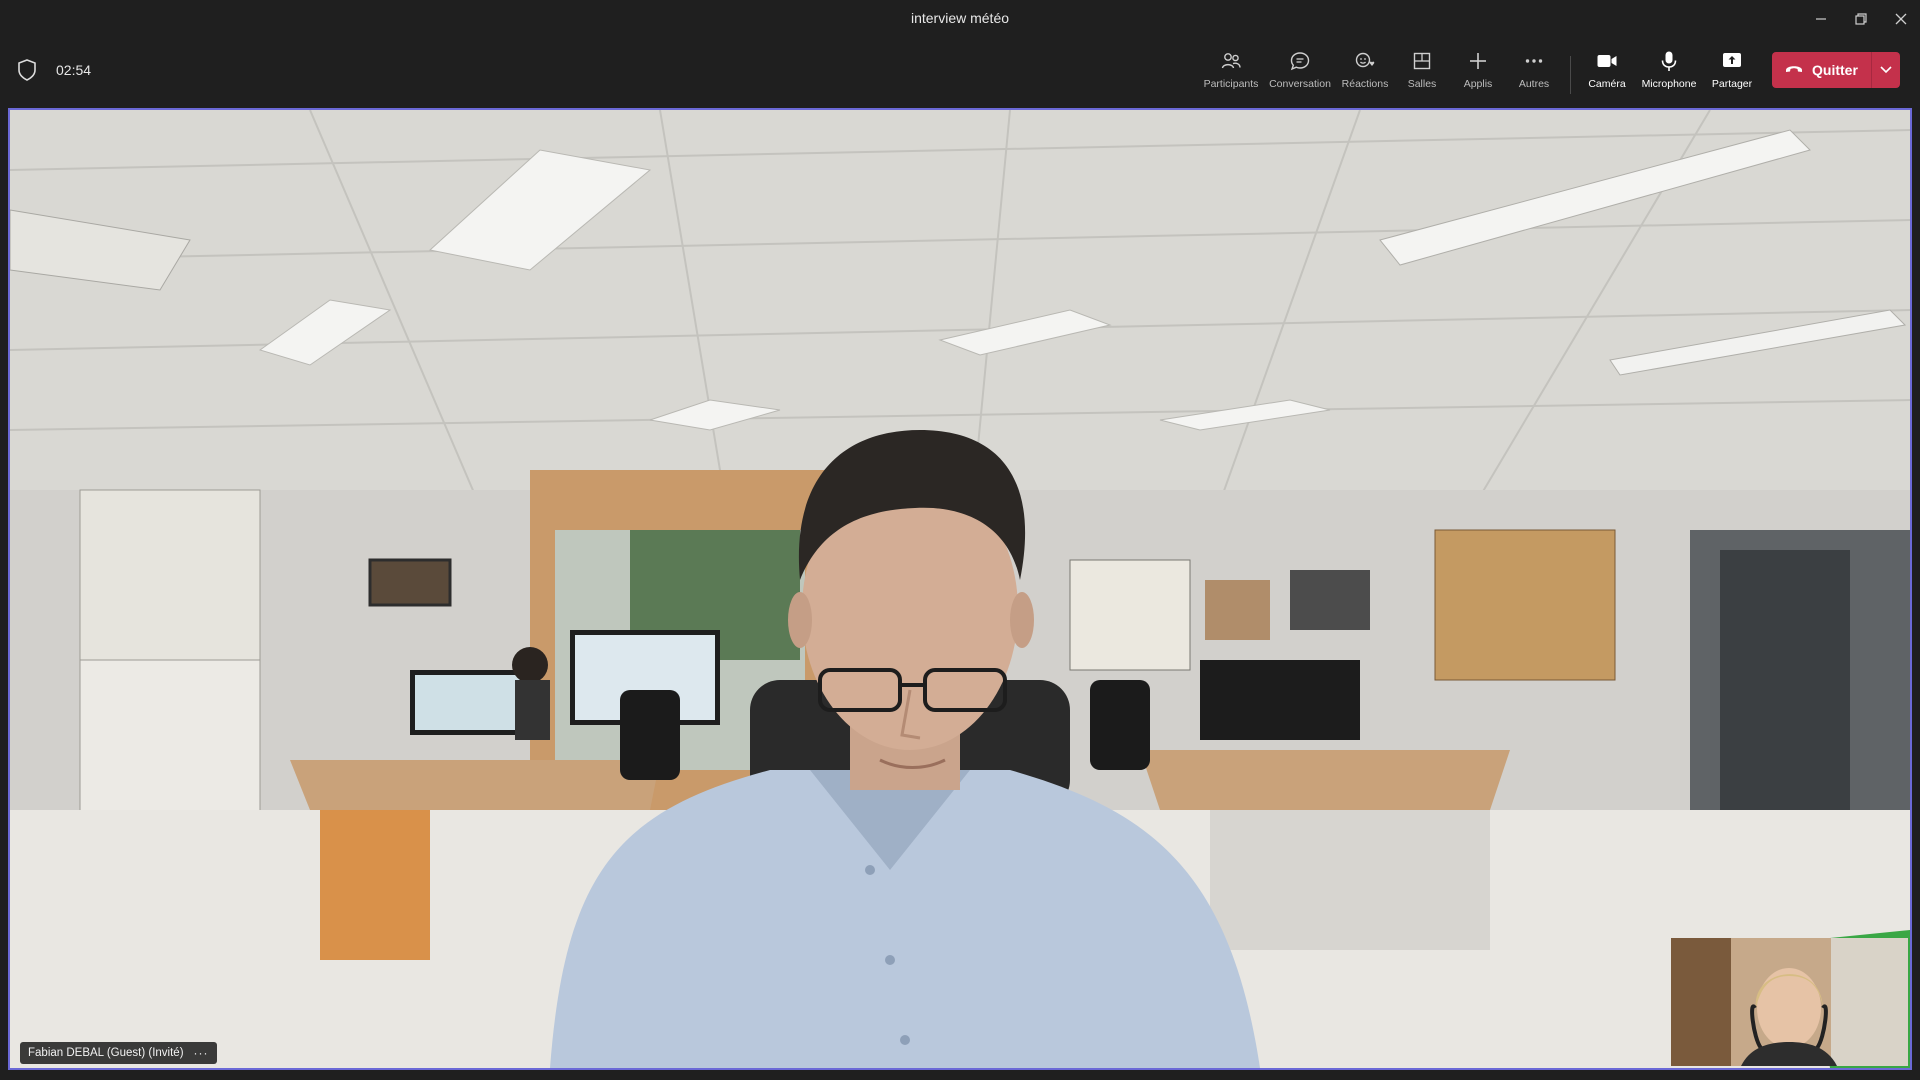 The image size is (1920, 1080). Describe the element at coordinates (1422, 73) in the screenshot. I see `breakout-rooms-button: Salles` at that location.